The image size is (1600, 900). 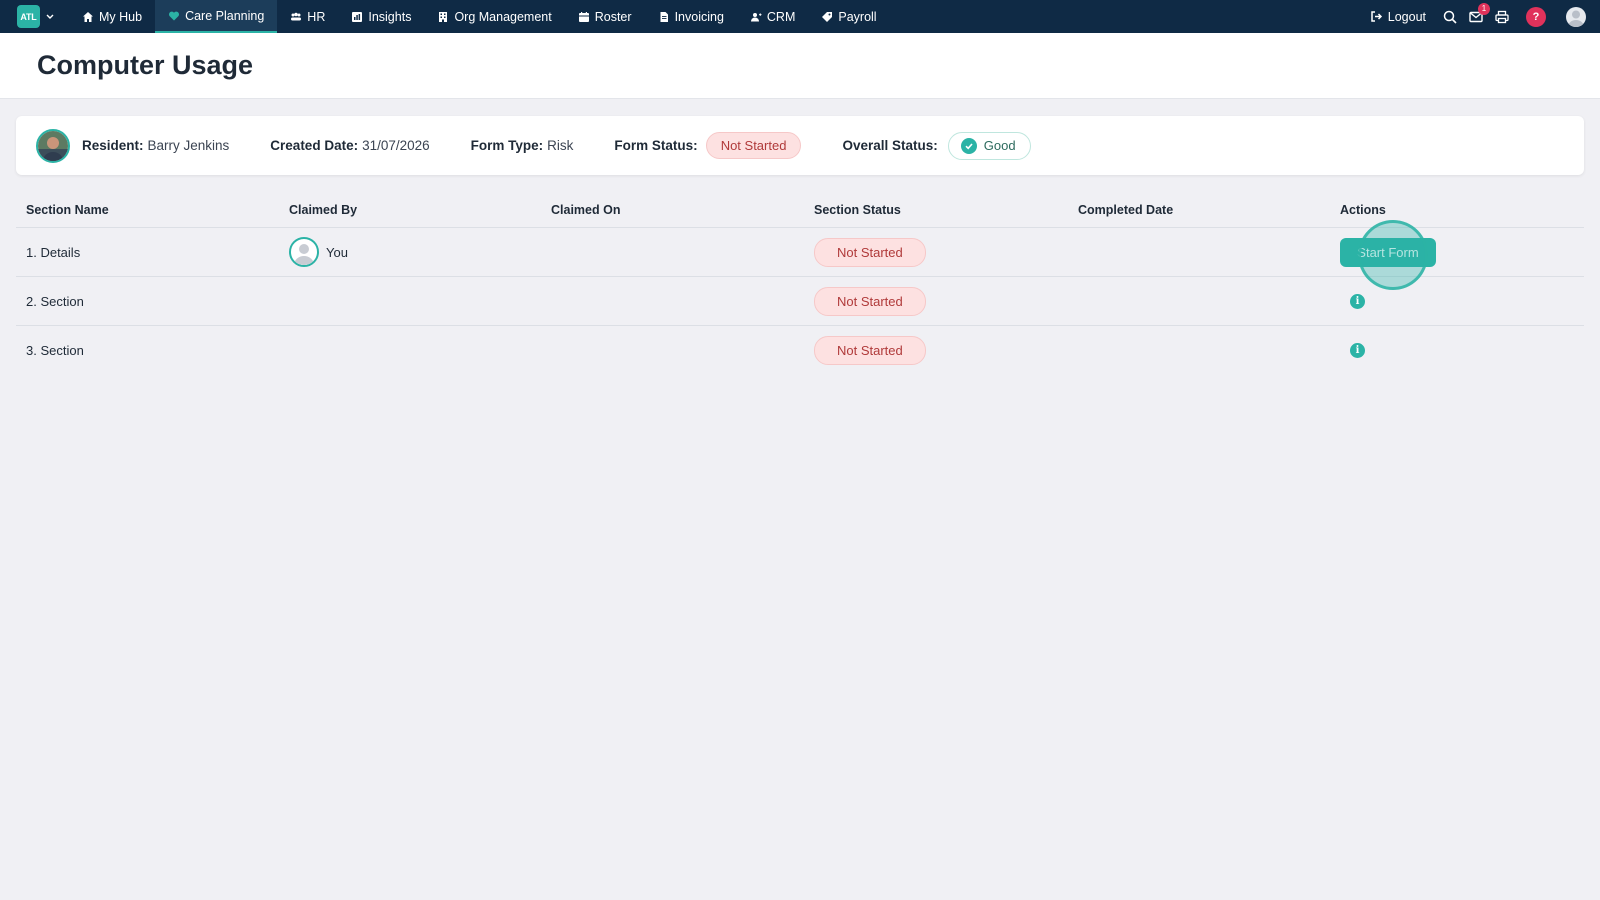 What do you see at coordinates (443, 17) in the screenshot?
I see `building-icon` at bounding box center [443, 17].